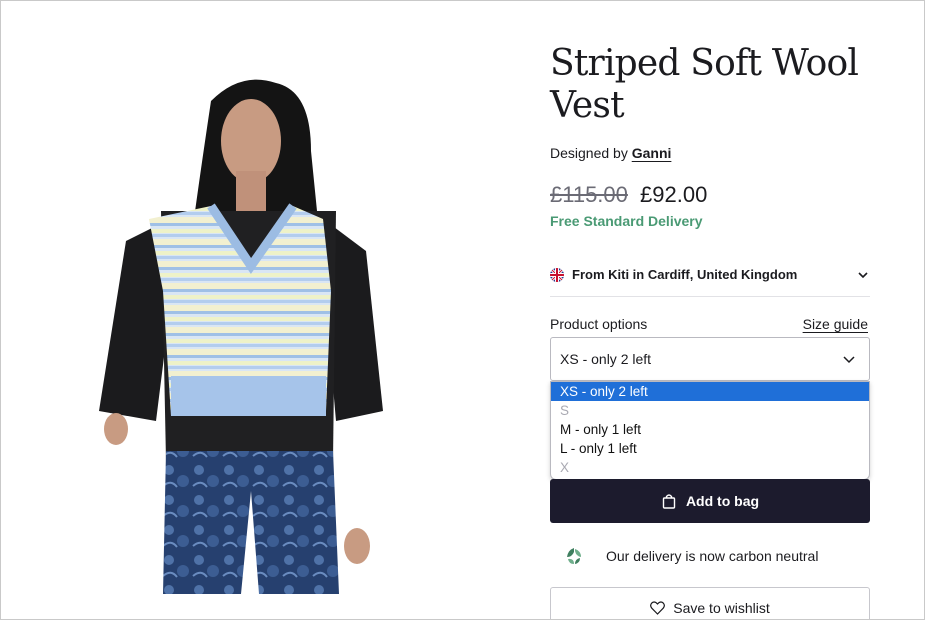 This screenshot has height=620, width=925. I want to click on size-option-s: S, so click(565, 410).